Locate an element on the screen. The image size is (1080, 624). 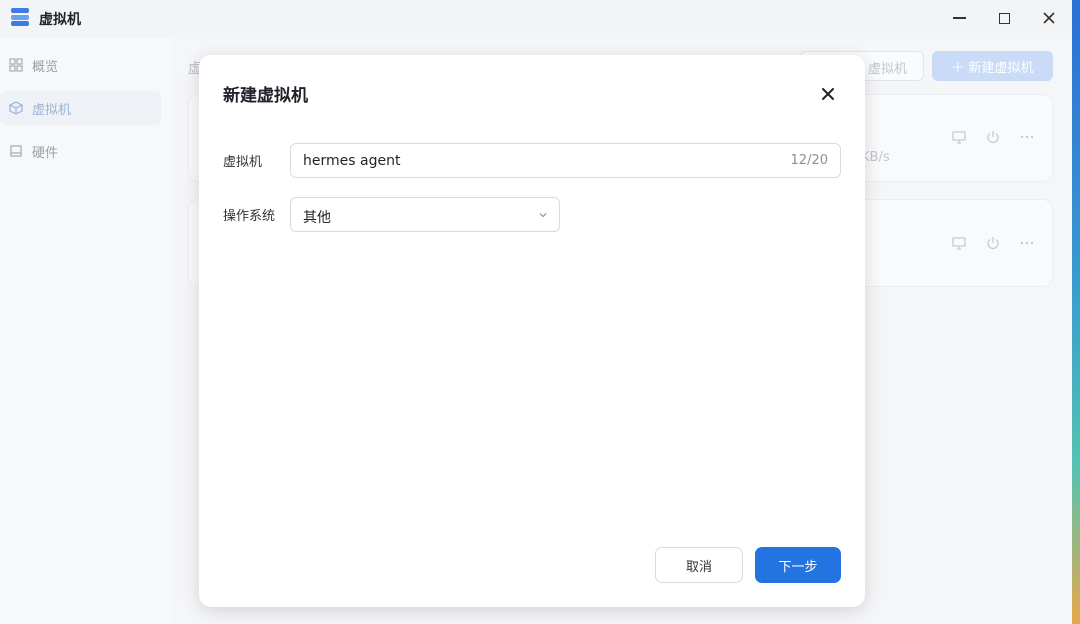
maximize-button is located at coordinates (1004, 18).